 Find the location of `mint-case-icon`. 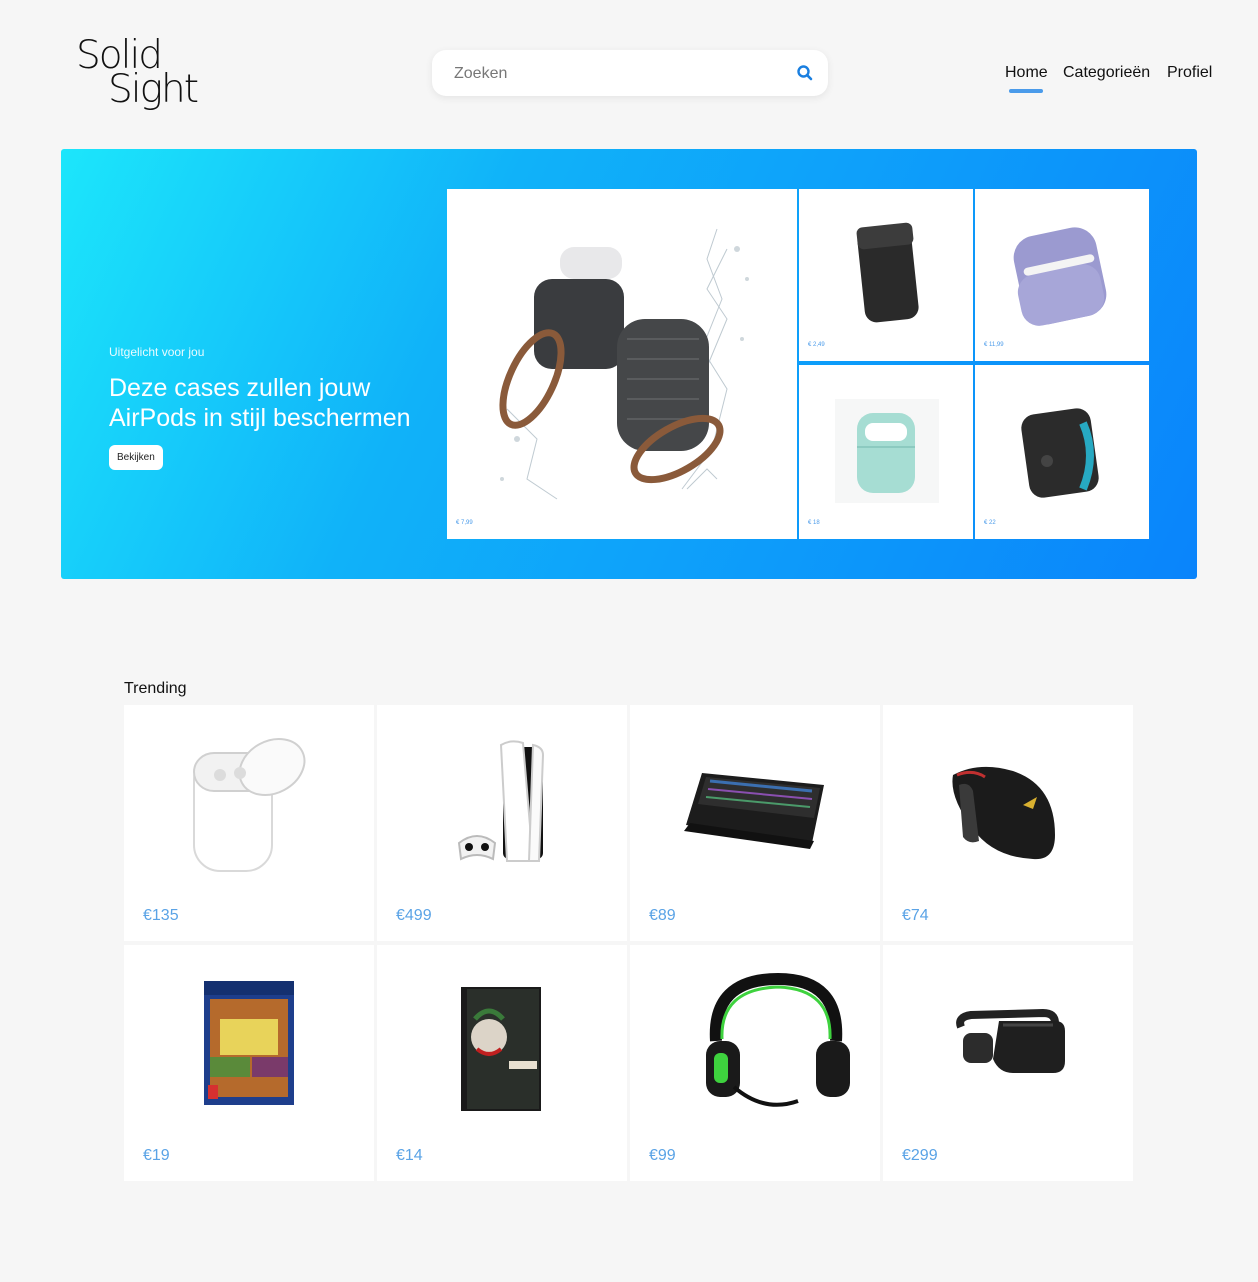

mint-case-icon is located at coordinates (887, 451).